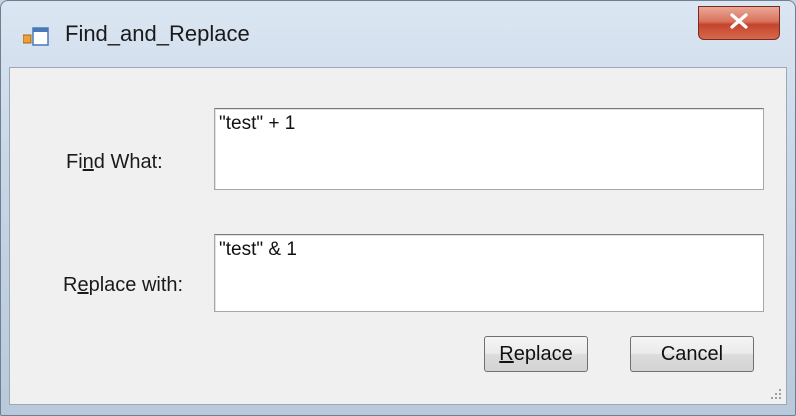 This screenshot has height=416, width=796. Describe the element at coordinates (536, 354) in the screenshot. I see `replace-button: Replace` at that location.